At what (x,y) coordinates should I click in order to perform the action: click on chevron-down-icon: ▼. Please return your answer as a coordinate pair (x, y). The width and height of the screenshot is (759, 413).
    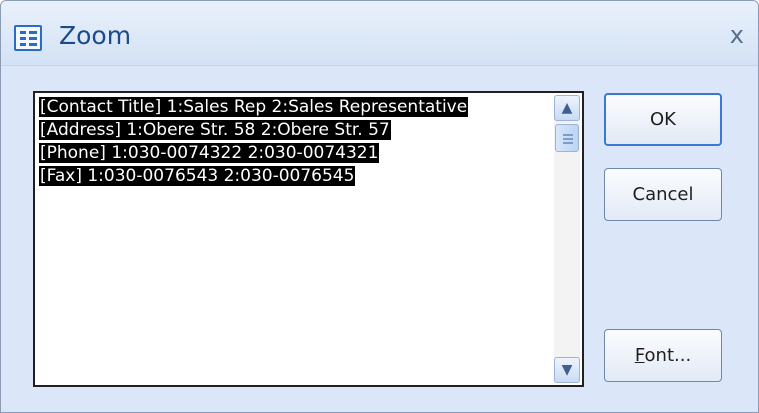
    Looking at the image, I should click on (567, 370).